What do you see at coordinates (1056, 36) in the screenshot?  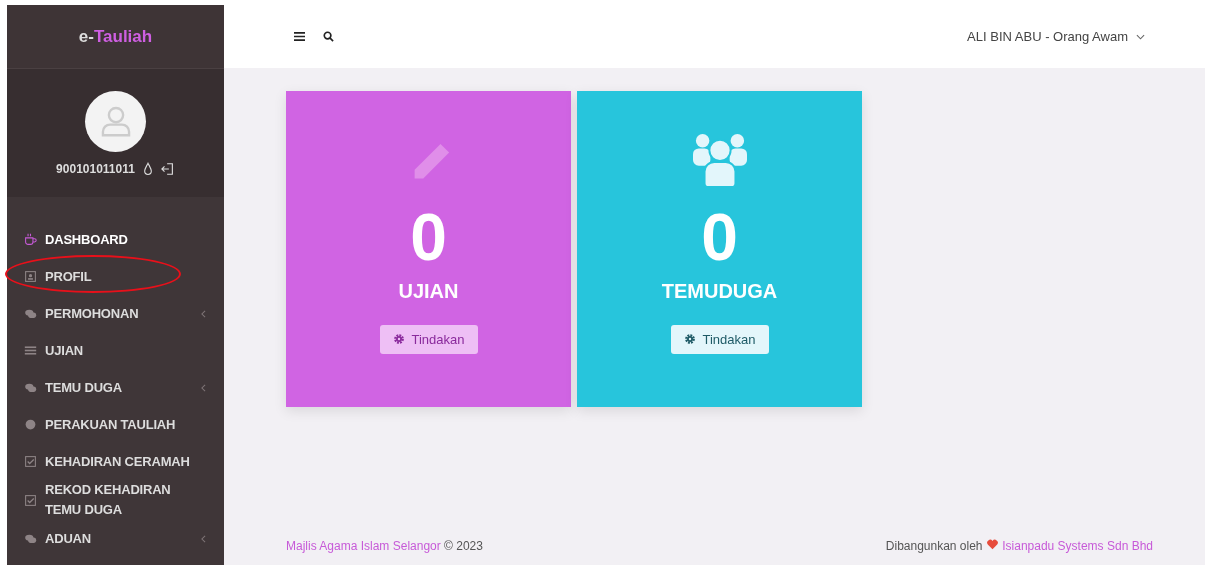 I see `user-menu: ALI BIN ABU - Orang Awam` at bounding box center [1056, 36].